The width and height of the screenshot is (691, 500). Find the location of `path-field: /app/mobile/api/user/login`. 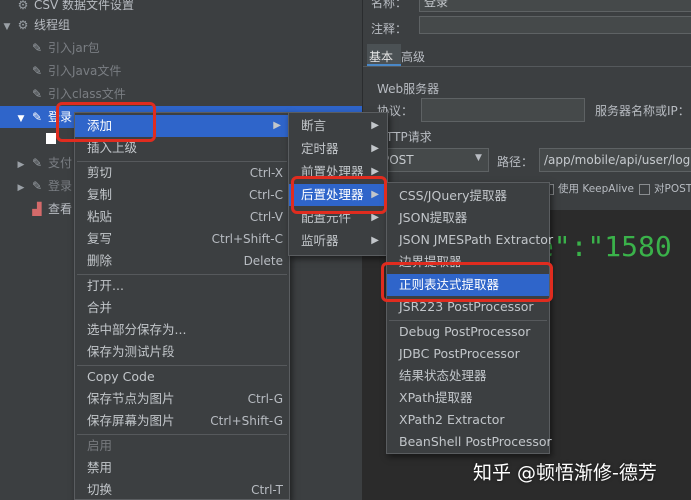

path-field: /app/mobile/api/user/login is located at coordinates (615, 160).